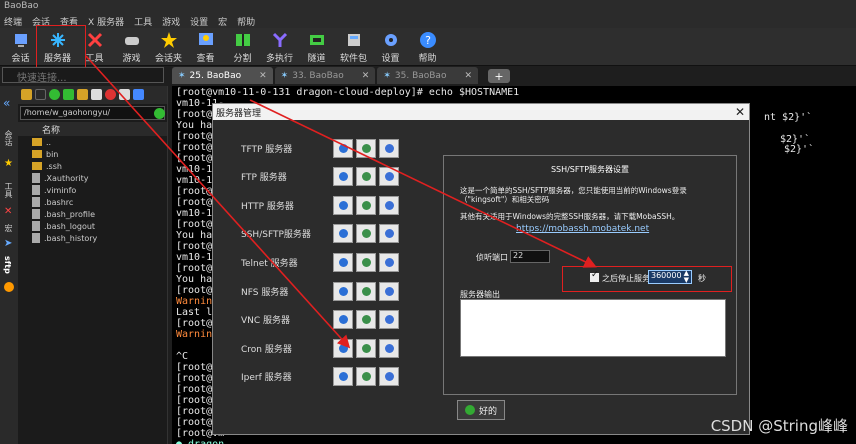 The height and width of the screenshot is (444, 856). What do you see at coordinates (159, 113) in the screenshot?
I see `sync-icon` at bounding box center [159, 113].